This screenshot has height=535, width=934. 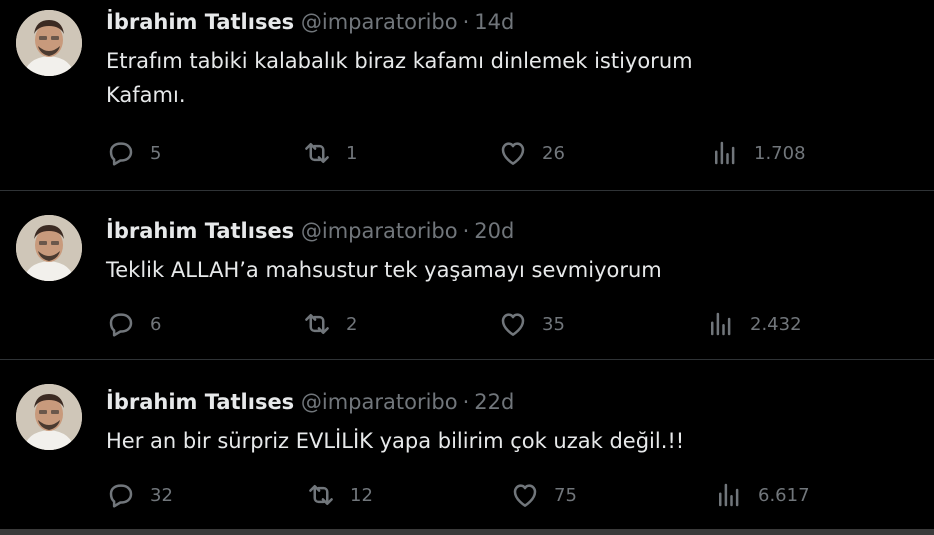 What do you see at coordinates (531, 324) in the screenshot?
I see `like-button: 35` at bounding box center [531, 324].